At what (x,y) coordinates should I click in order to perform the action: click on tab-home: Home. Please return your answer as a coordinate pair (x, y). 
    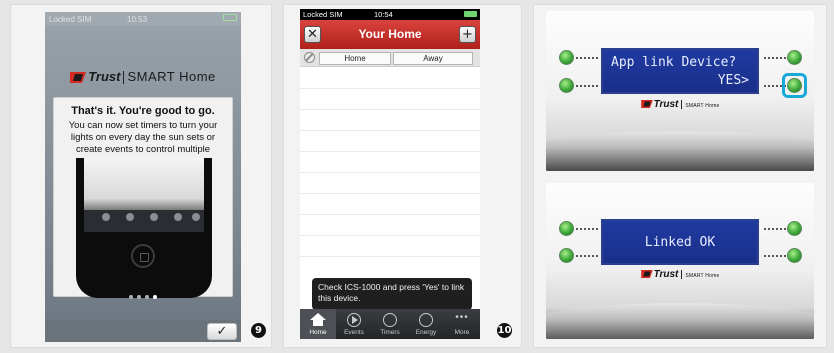
    Looking at the image, I should click on (318, 324).